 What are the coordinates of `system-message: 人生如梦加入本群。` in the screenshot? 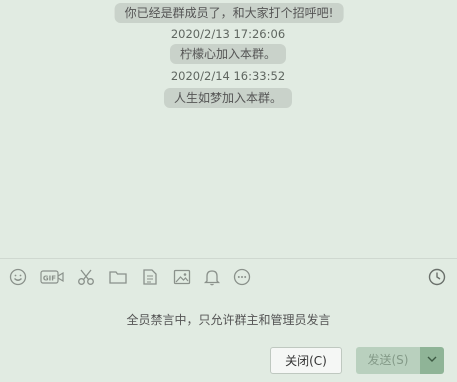 It's located at (228, 98).